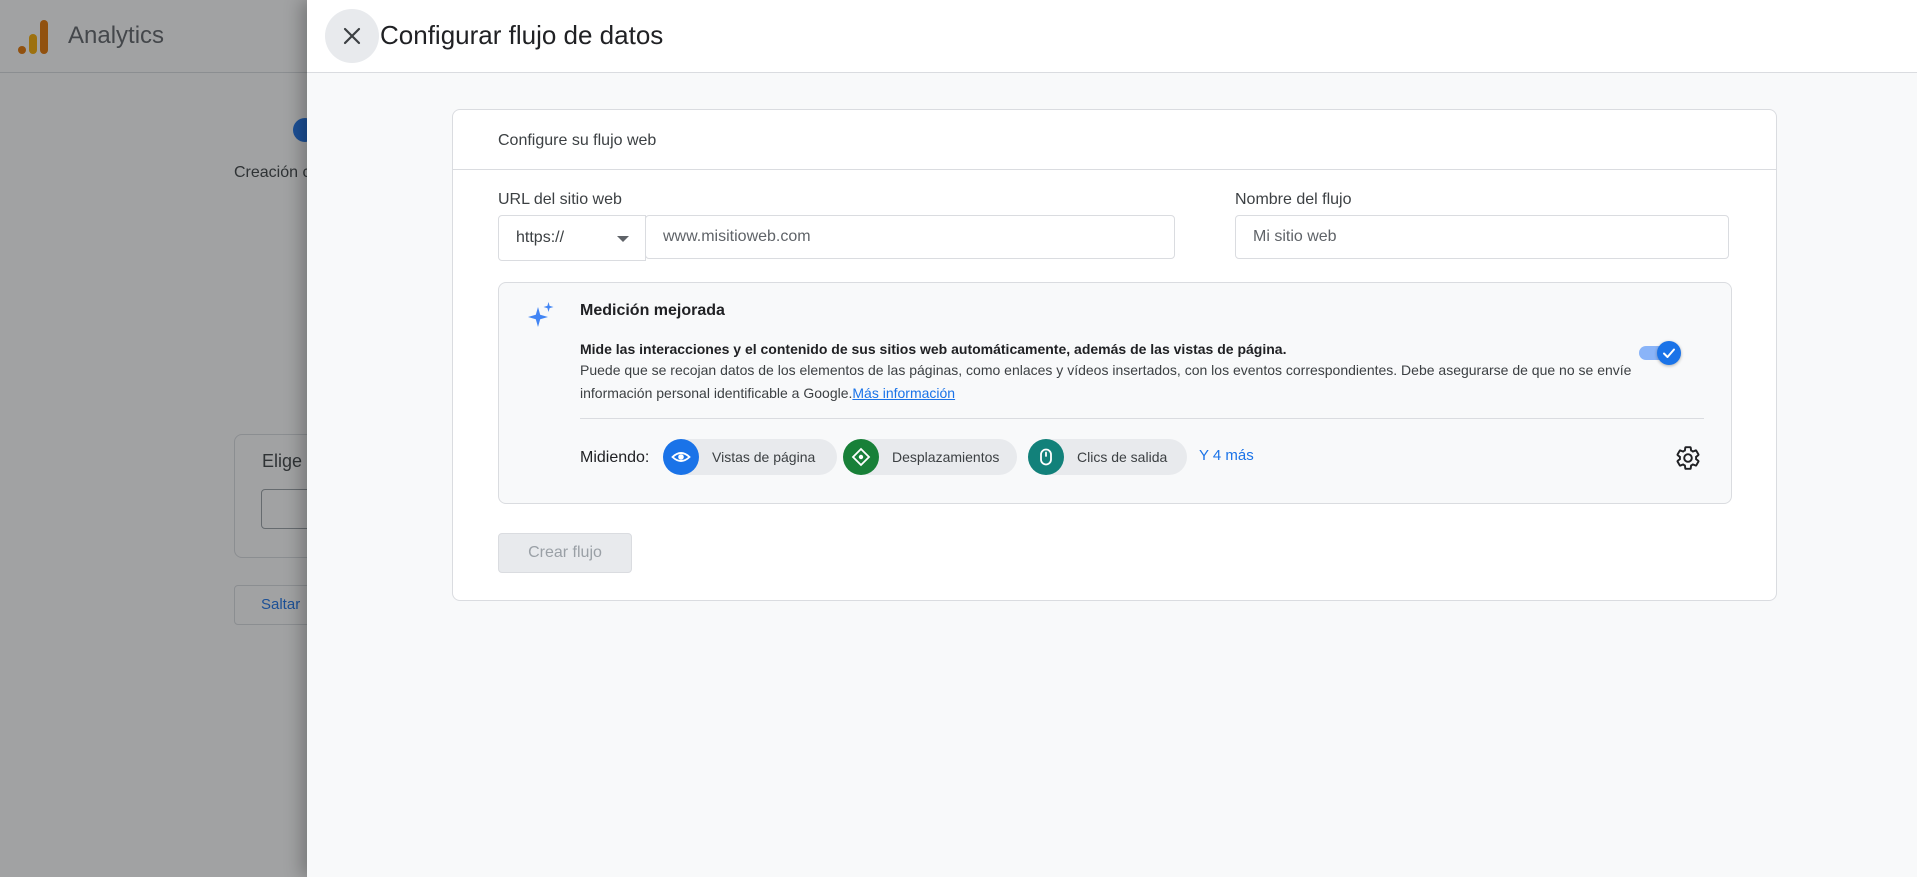 This screenshot has height=877, width=1917. Describe the element at coordinates (1114, 140) in the screenshot. I see `card-header: Configure su flujo web` at that location.